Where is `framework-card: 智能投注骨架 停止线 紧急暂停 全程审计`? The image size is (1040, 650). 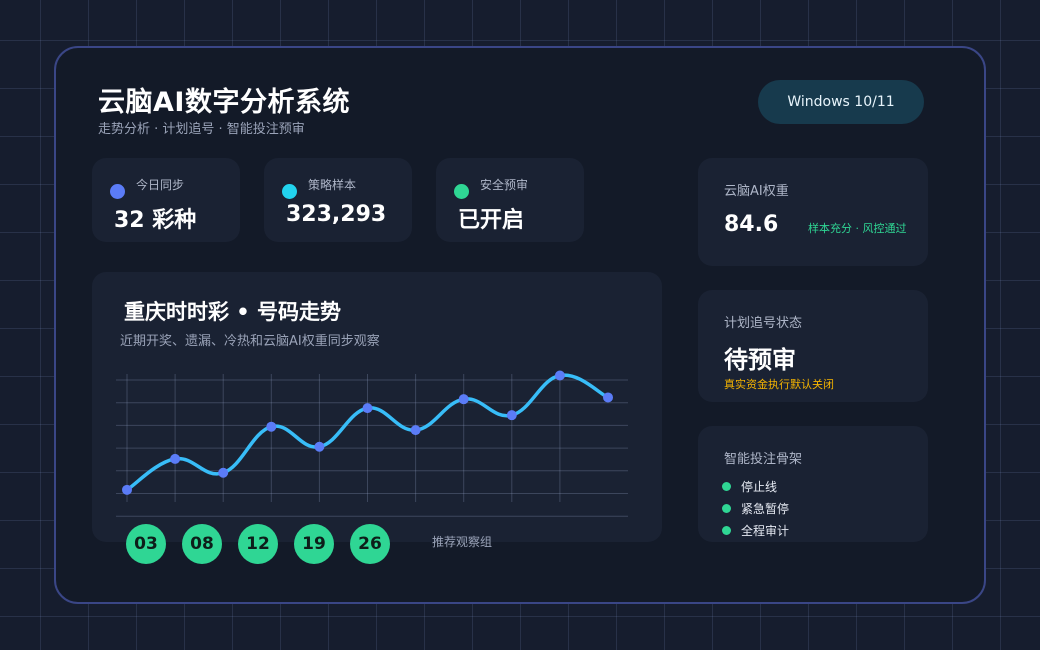 framework-card: 智能投注骨架 停止线 紧急暂停 全程审计 is located at coordinates (813, 484).